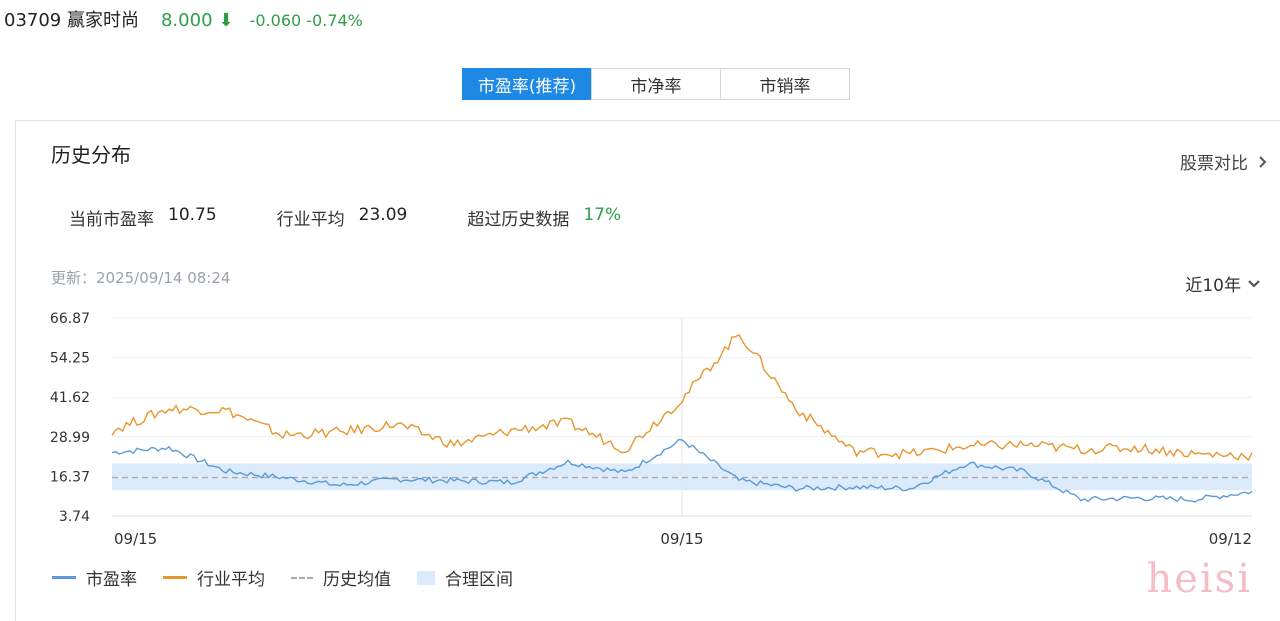  What do you see at coordinates (1230, 539) in the screenshot?
I see `x-tick-label: 09/12` at bounding box center [1230, 539].